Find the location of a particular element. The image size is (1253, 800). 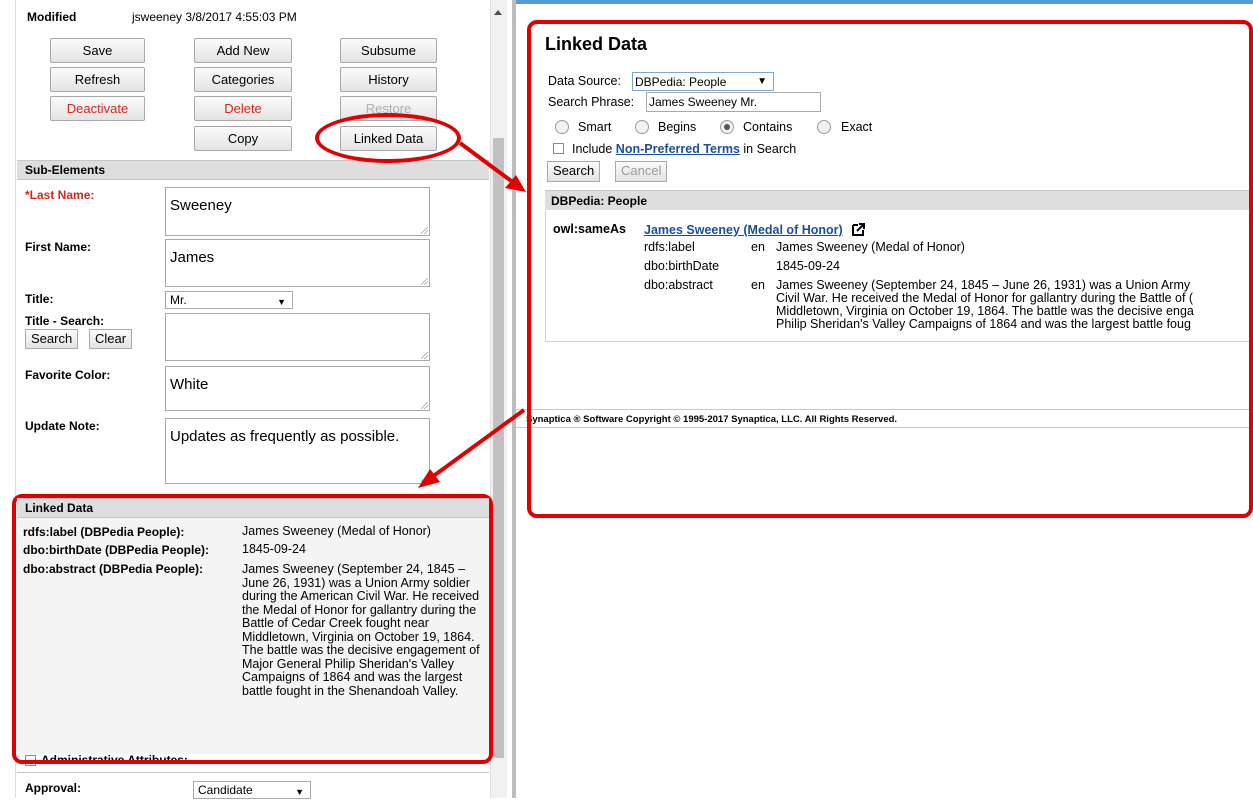

last-name-field: Sweeney is located at coordinates (297, 211).